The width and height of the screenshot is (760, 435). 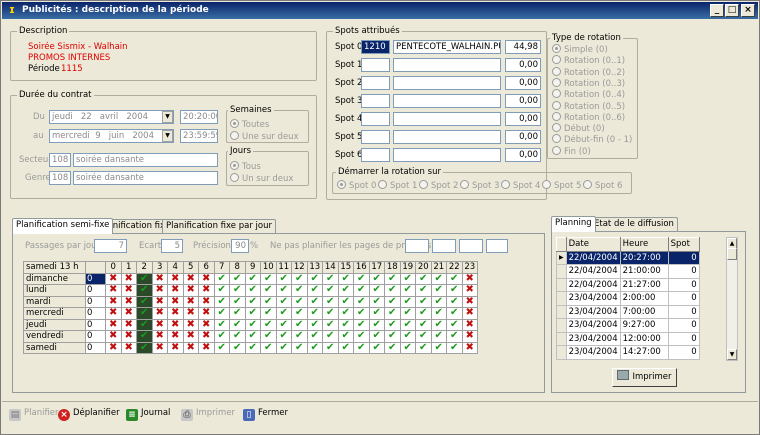 What do you see at coordinates (265, 413) in the screenshot?
I see `fermer-button: ▯ Fermer` at bounding box center [265, 413].